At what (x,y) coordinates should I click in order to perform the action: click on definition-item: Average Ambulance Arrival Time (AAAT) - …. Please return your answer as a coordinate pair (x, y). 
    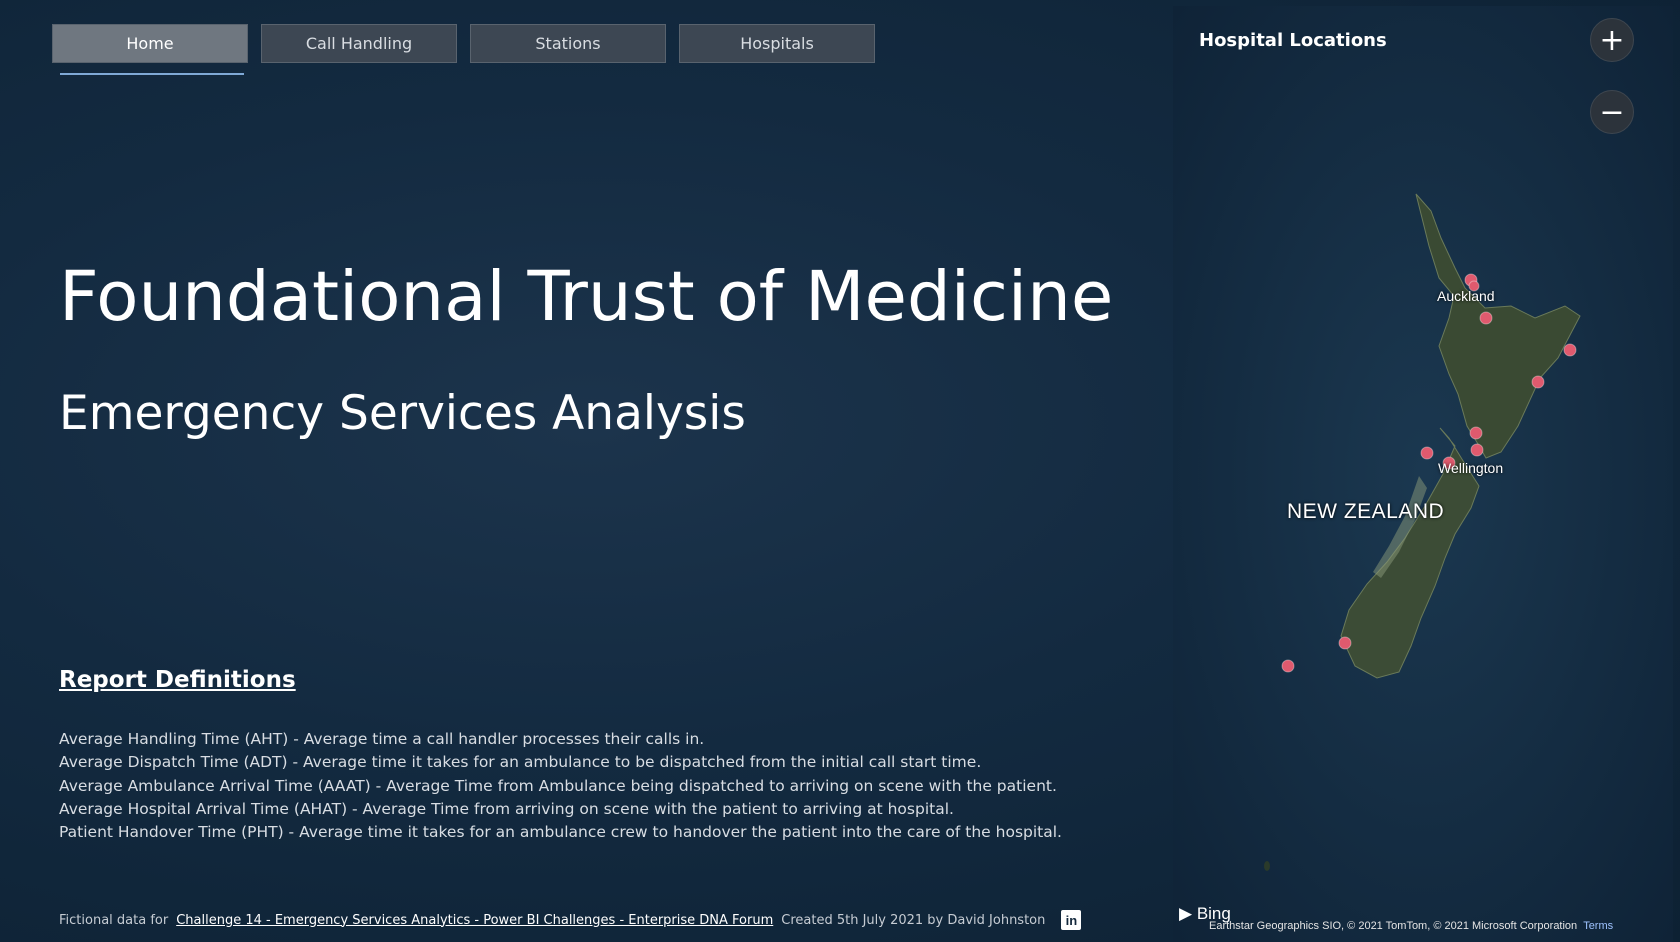
    Looking at the image, I should click on (558, 785).